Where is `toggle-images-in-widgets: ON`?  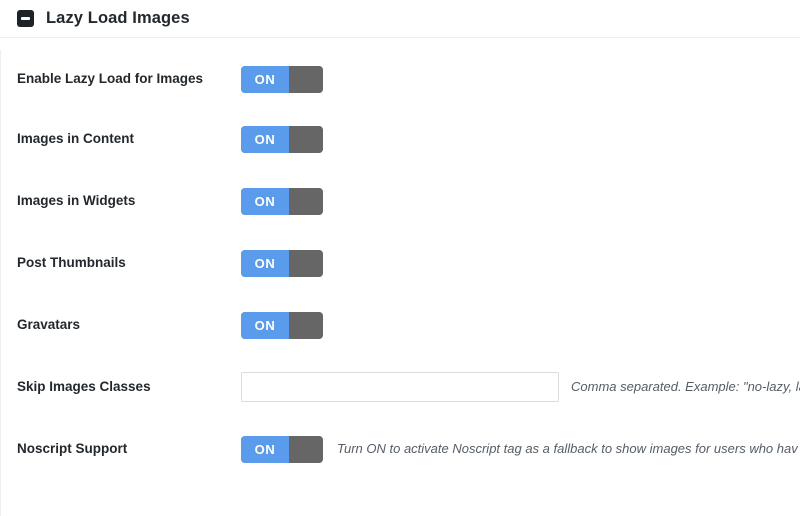 toggle-images-in-widgets: ON is located at coordinates (282, 201).